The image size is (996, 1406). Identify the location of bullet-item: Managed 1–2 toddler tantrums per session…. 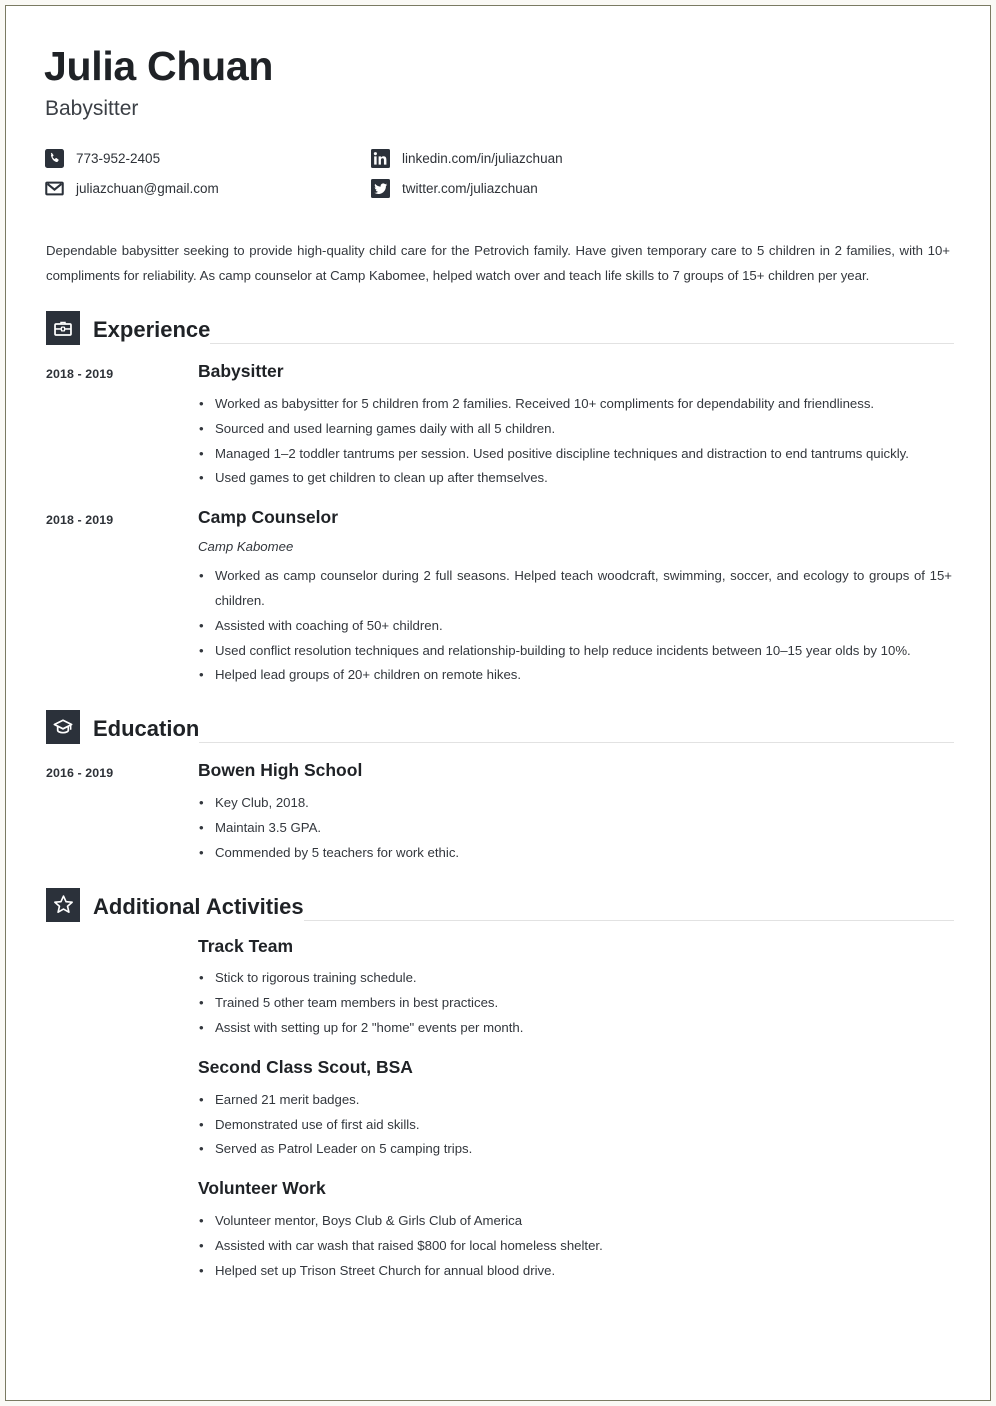
(575, 454).